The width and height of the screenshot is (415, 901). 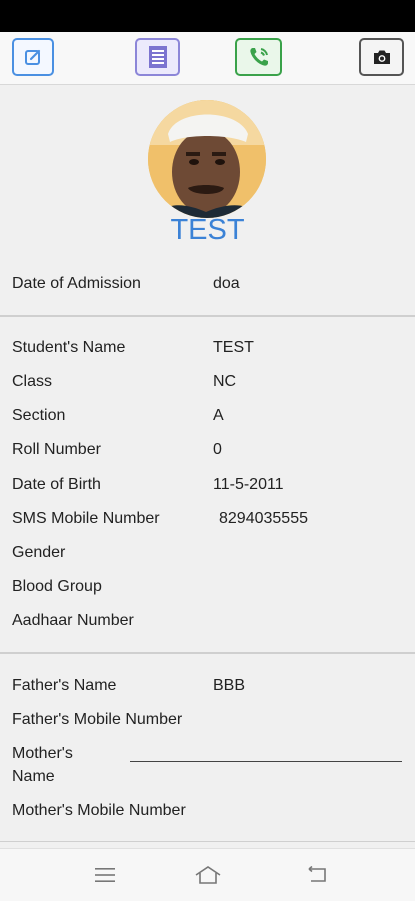 I want to click on home-icon, so click(x=208, y=875).